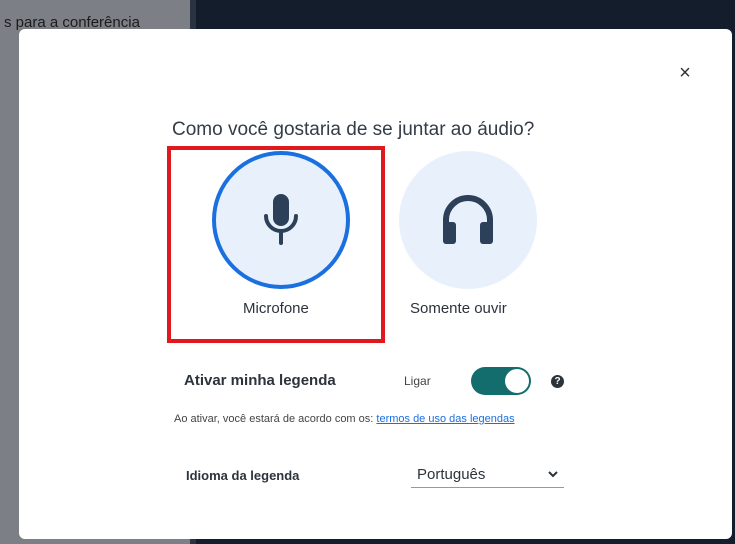 The width and height of the screenshot is (735, 544). I want to click on headphones-icon, so click(468, 219).